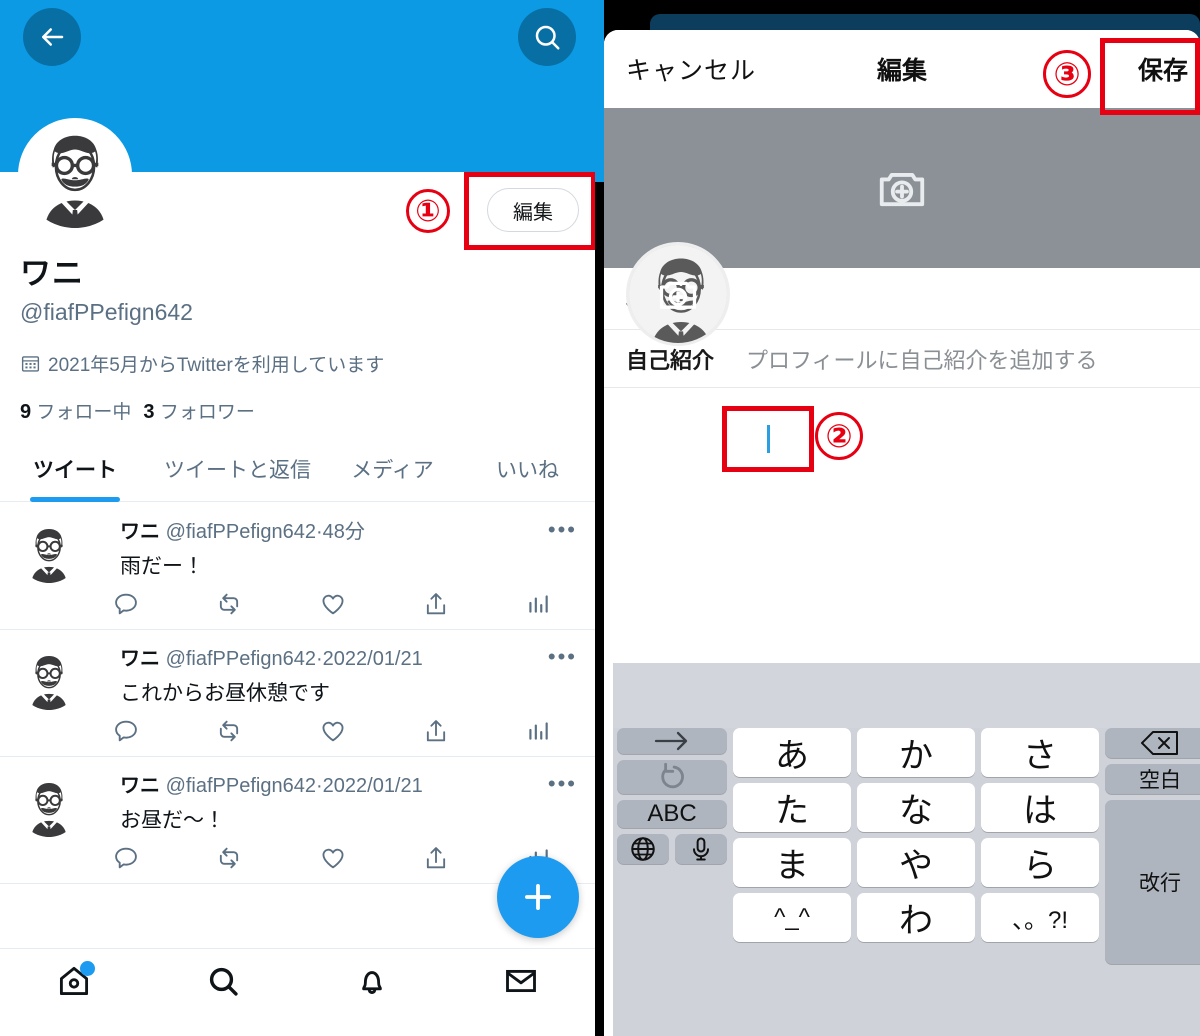 Image resolution: width=1200 pixels, height=1036 pixels. I want to click on tweet-actions, so click(341, 731).